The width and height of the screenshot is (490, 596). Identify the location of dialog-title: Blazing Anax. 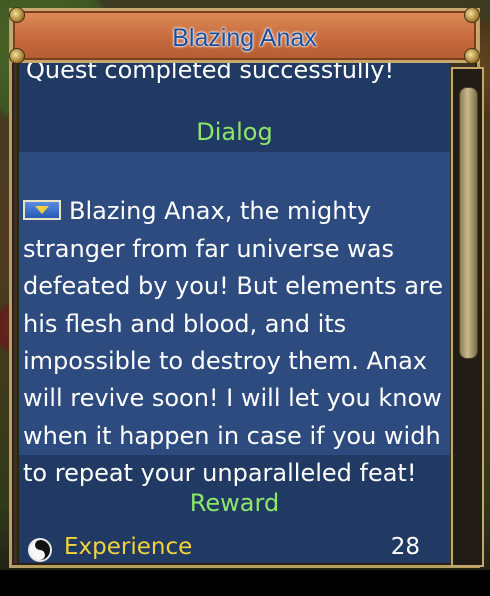
(244, 38).